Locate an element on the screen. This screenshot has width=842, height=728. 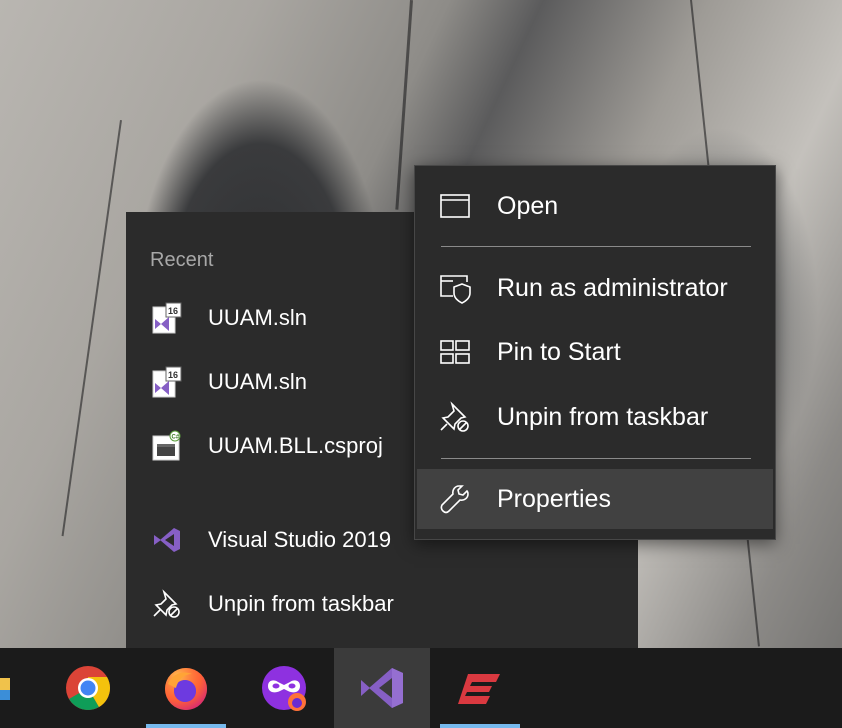
expressvpn-icon is located at coordinates (479, 689).